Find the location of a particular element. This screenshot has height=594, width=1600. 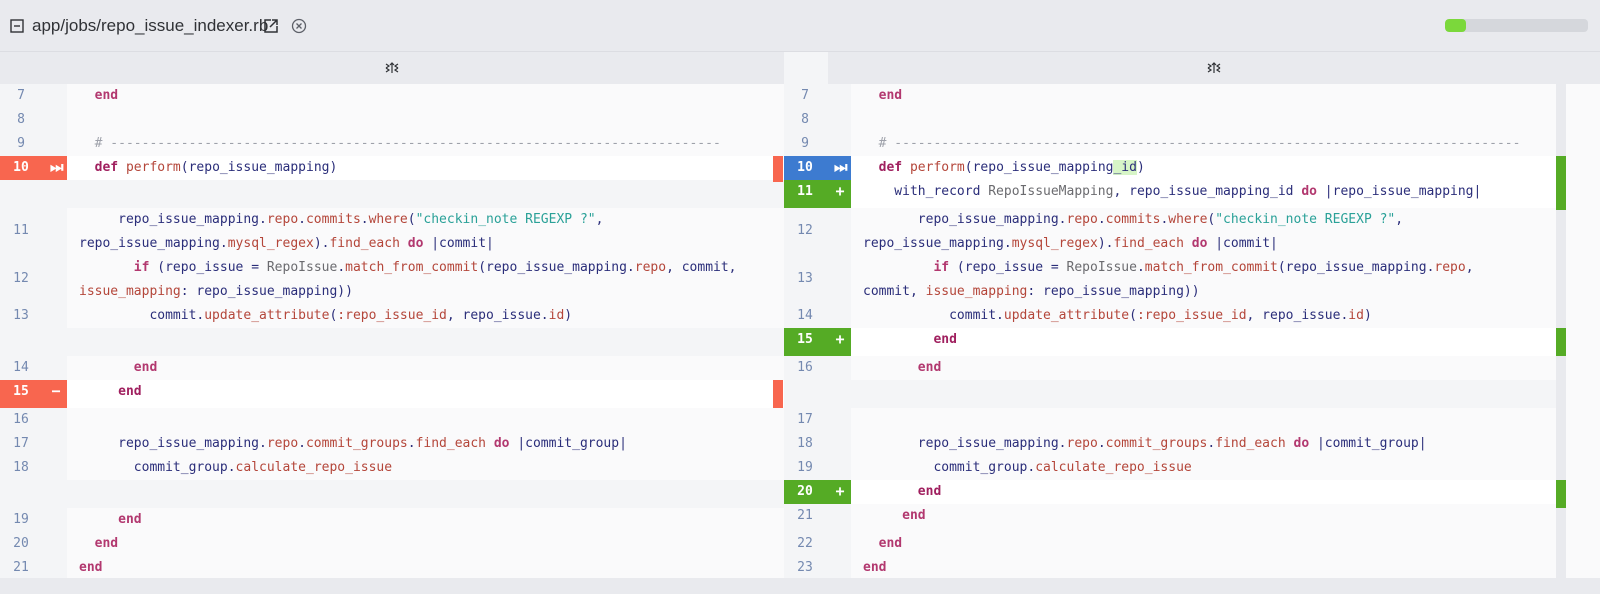

line-gutter: 11 + is located at coordinates (817, 194).